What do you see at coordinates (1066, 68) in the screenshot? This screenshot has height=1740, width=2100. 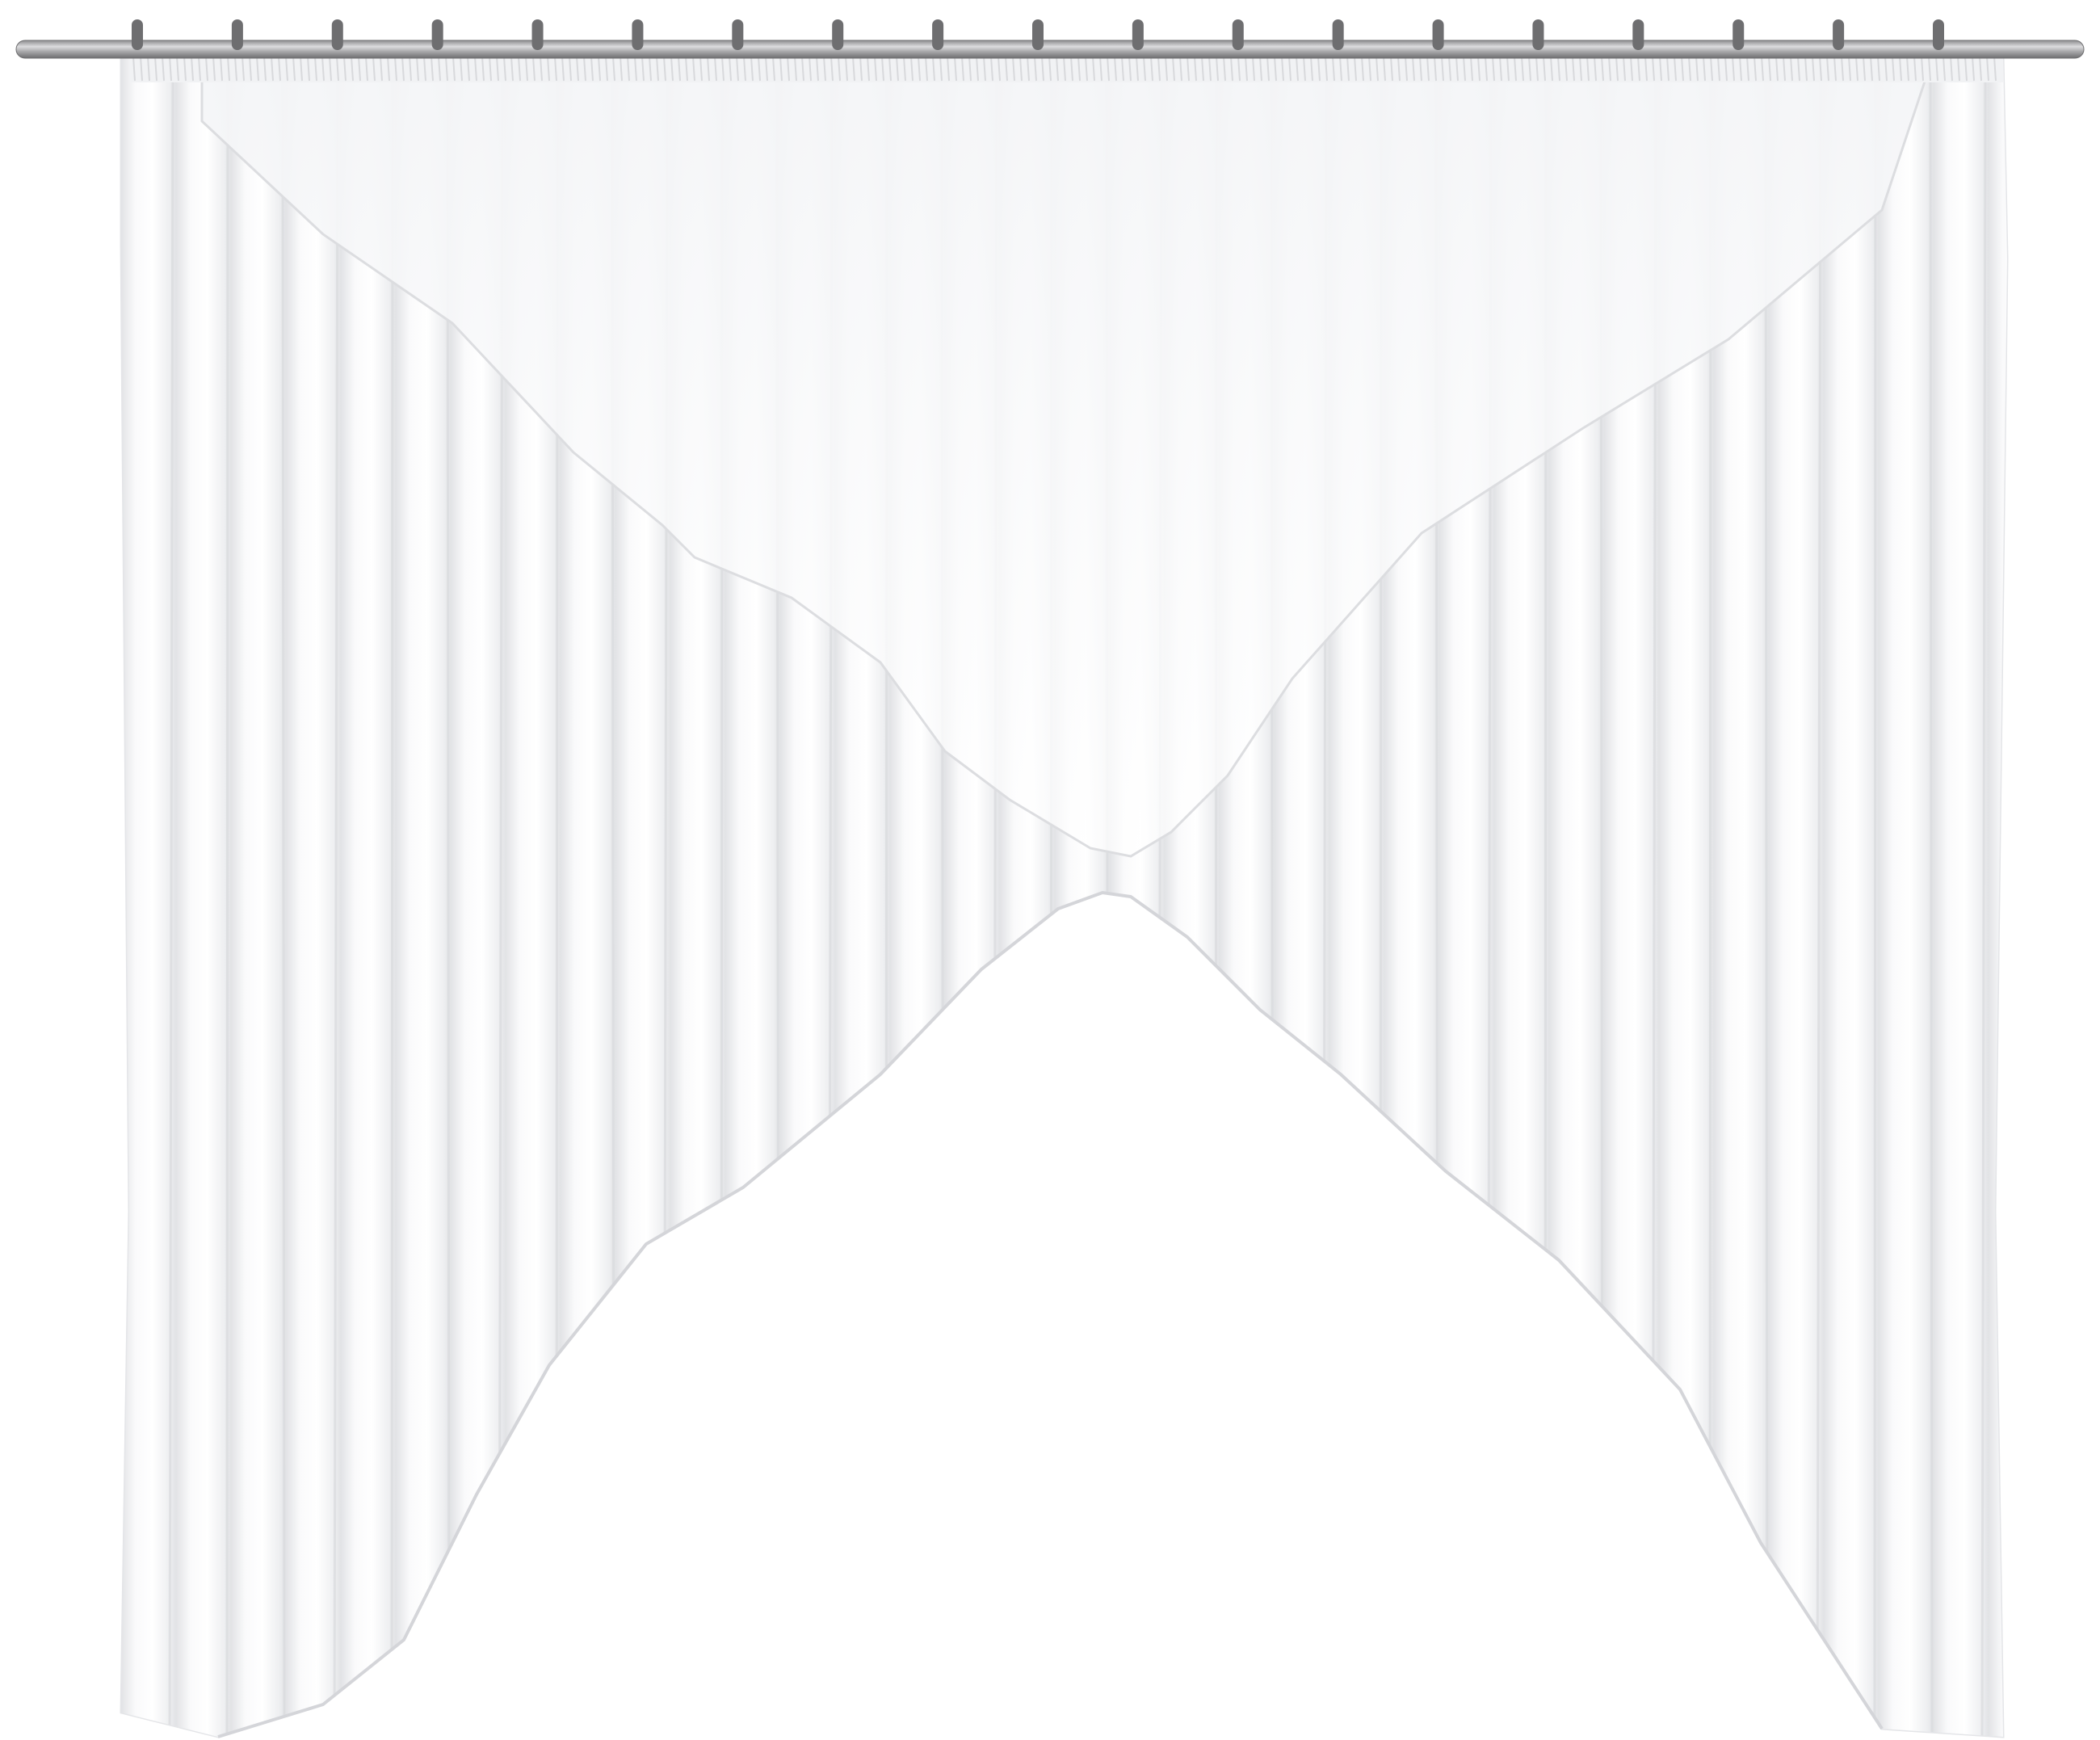 I see `curtain-heading-tape` at bounding box center [1066, 68].